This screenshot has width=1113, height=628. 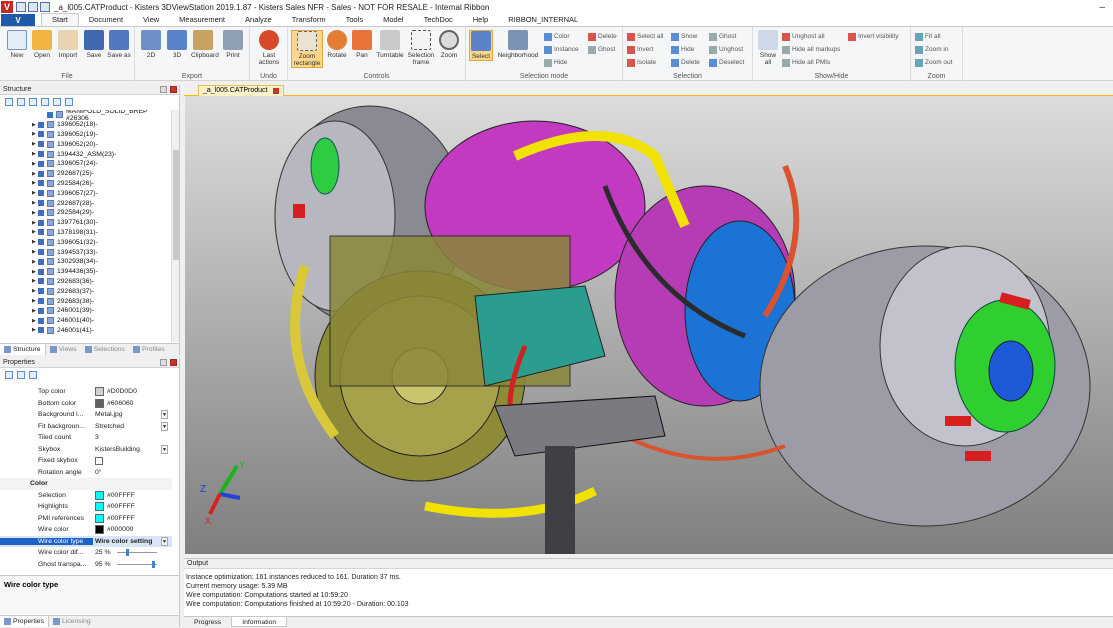 I want to click on tree-item: ▶ 246001(41)-, so click(x=86, y=331).